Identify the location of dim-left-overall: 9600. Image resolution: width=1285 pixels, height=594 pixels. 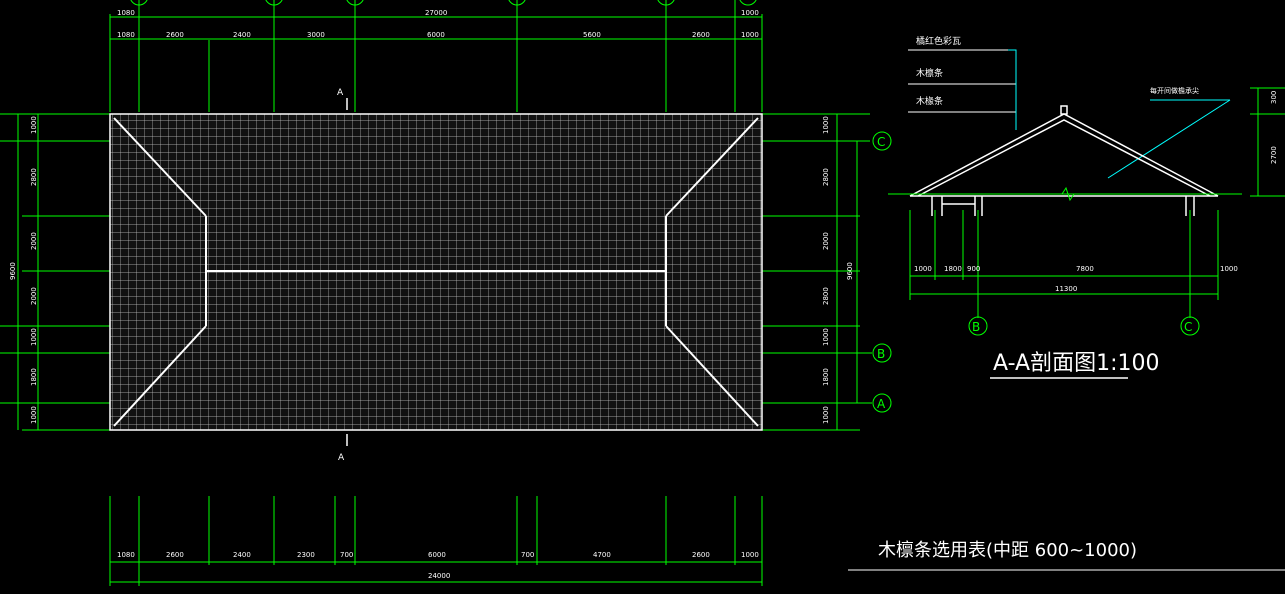
(13, 271).